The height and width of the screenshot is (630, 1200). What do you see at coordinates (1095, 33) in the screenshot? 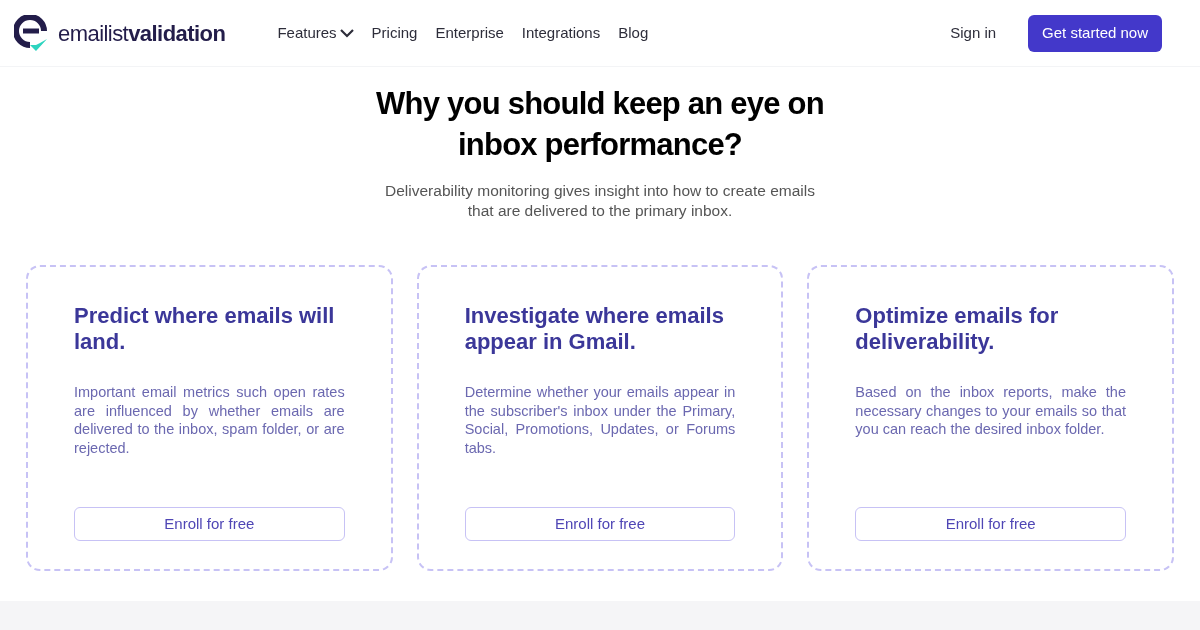
I see `get-started-button: Get started now` at bounding box center [1095, 33].